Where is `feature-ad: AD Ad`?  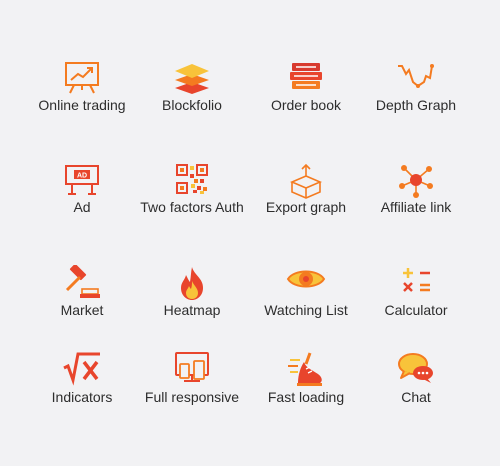
feature-ad: AD Ad is located at coordinates (82, 199).